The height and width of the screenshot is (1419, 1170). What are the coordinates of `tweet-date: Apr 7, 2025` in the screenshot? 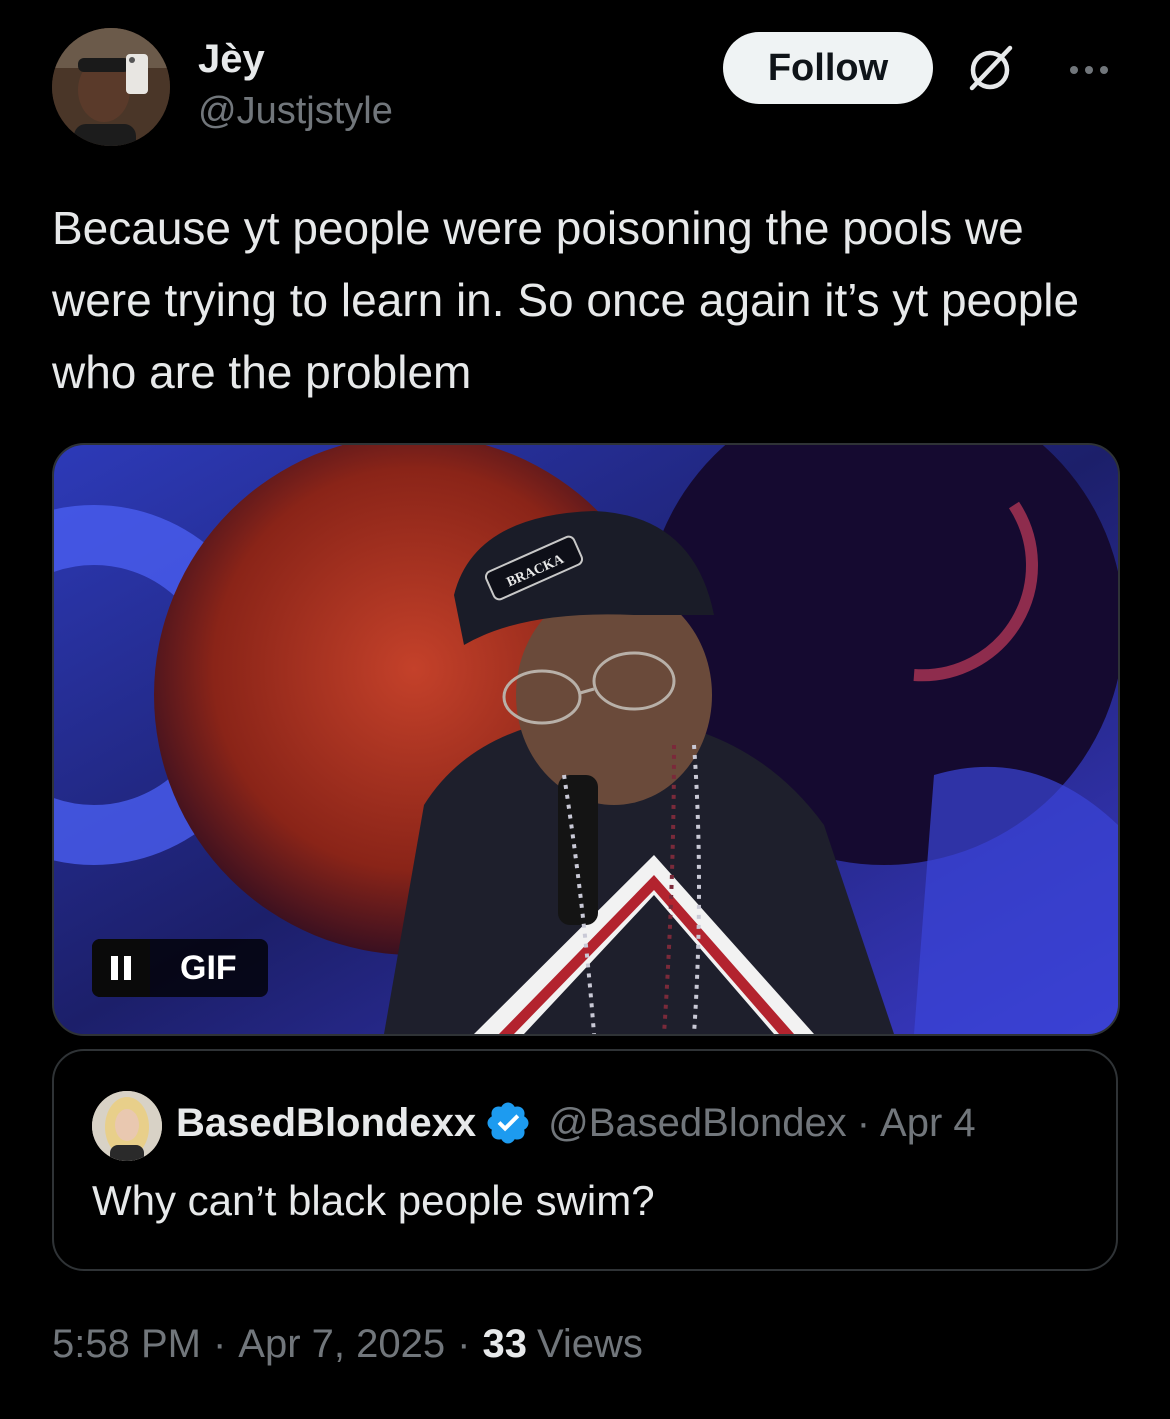 It's located at (341, 1344).